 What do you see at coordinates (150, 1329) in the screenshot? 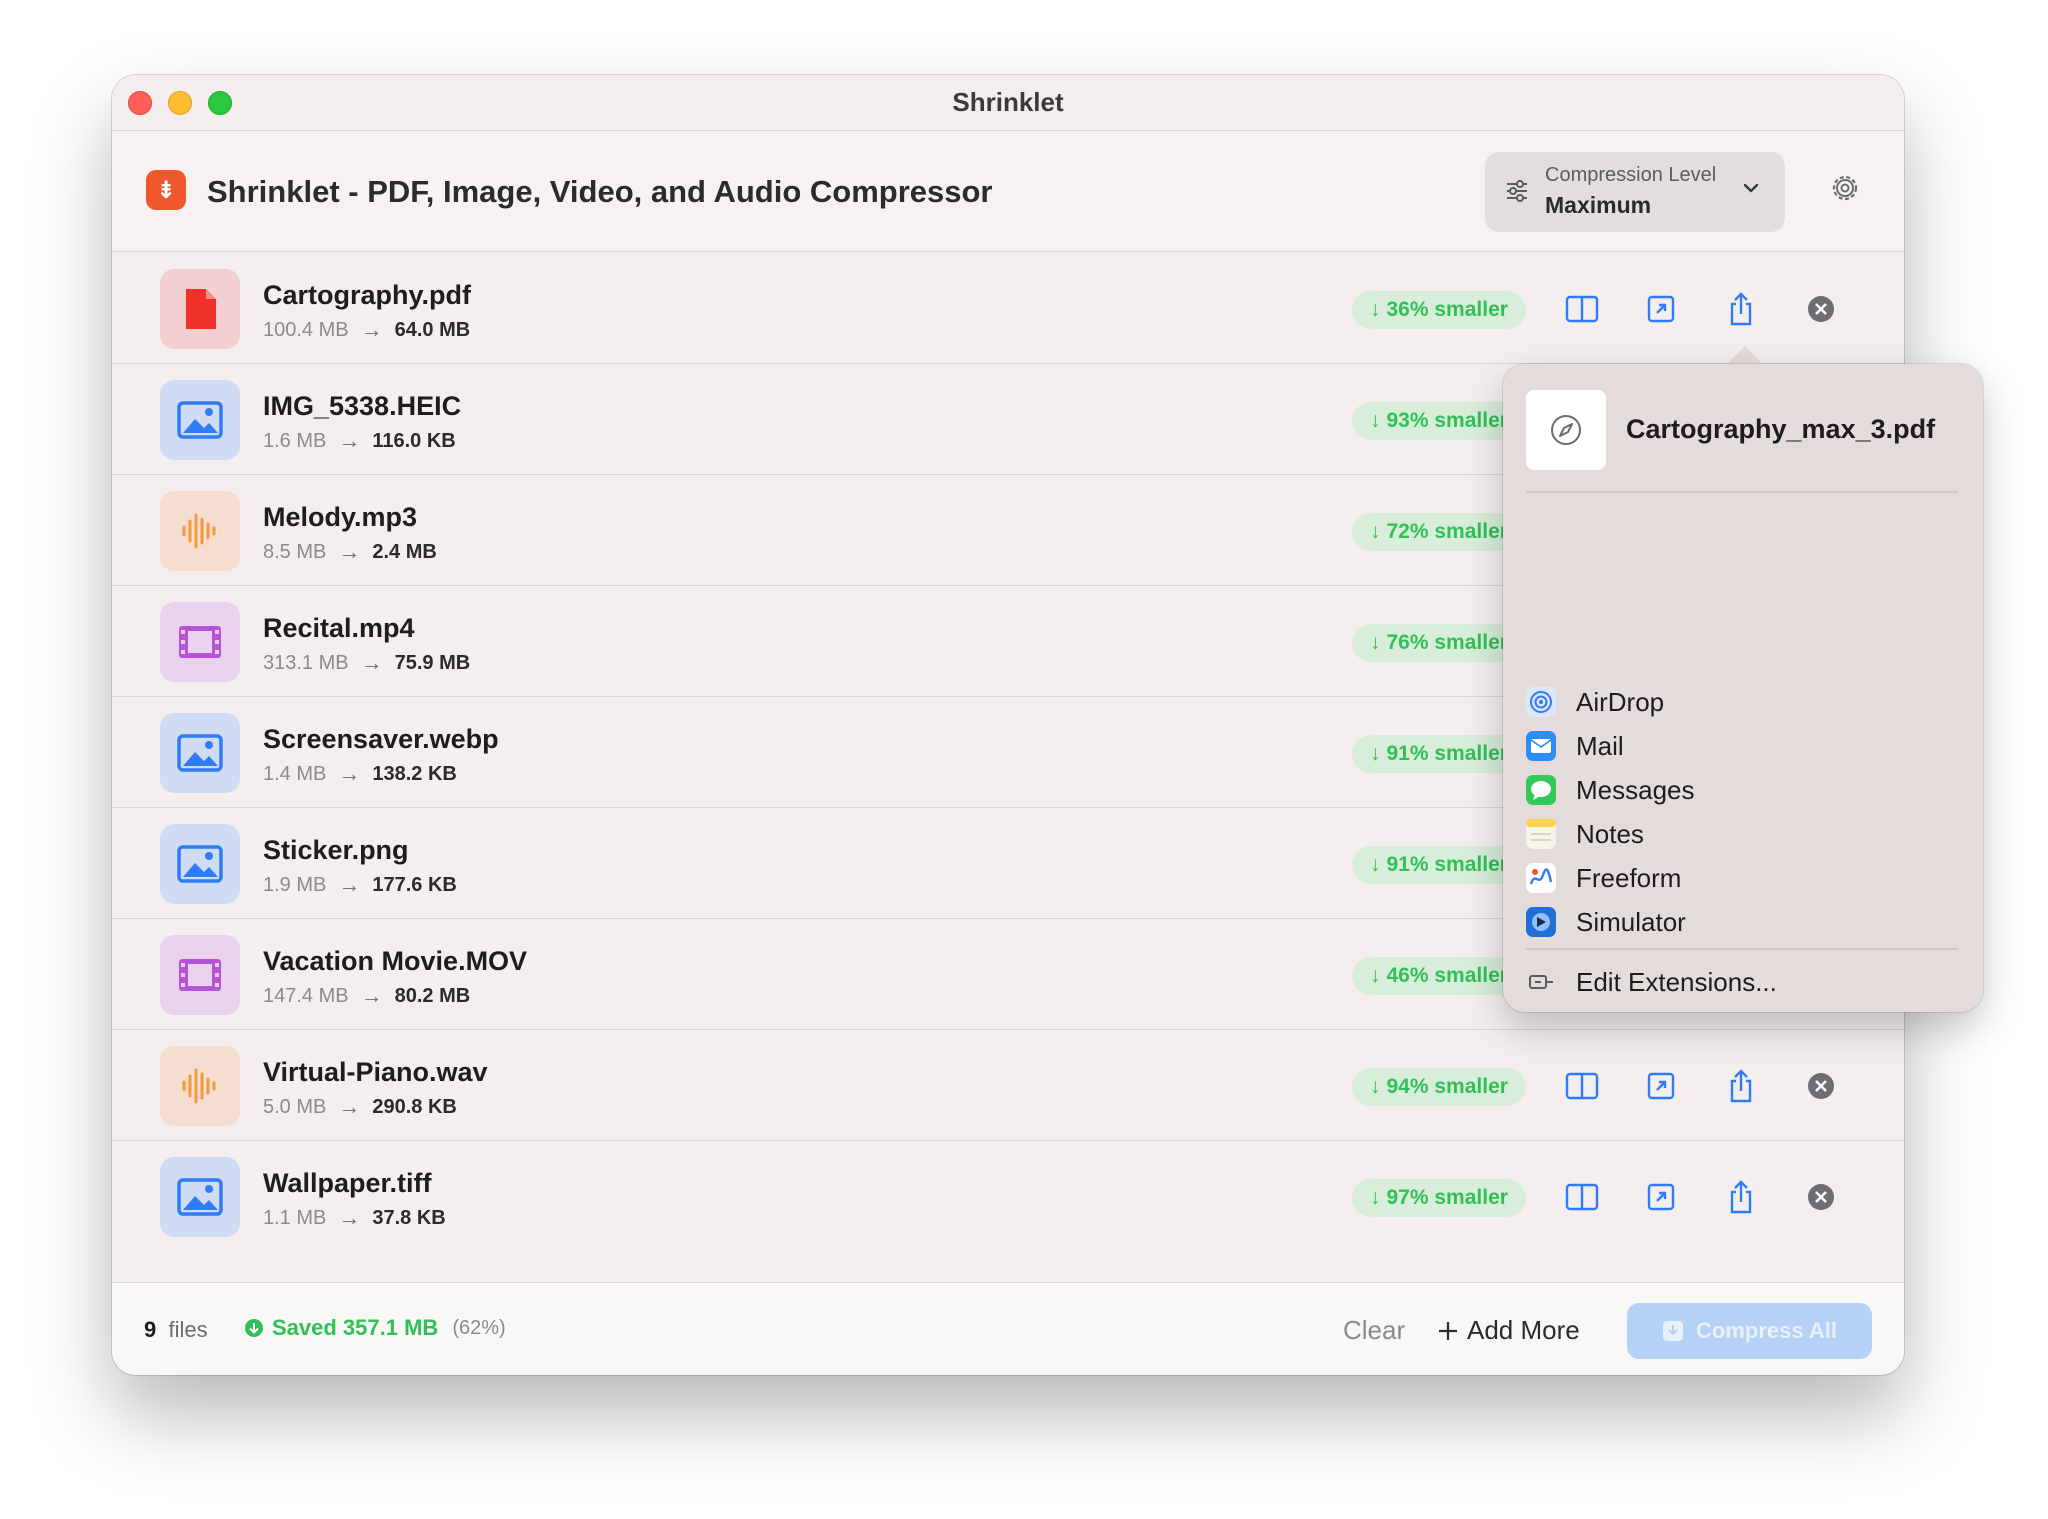
I see `file-count-number: 9` at bounding box center [150, 1329].